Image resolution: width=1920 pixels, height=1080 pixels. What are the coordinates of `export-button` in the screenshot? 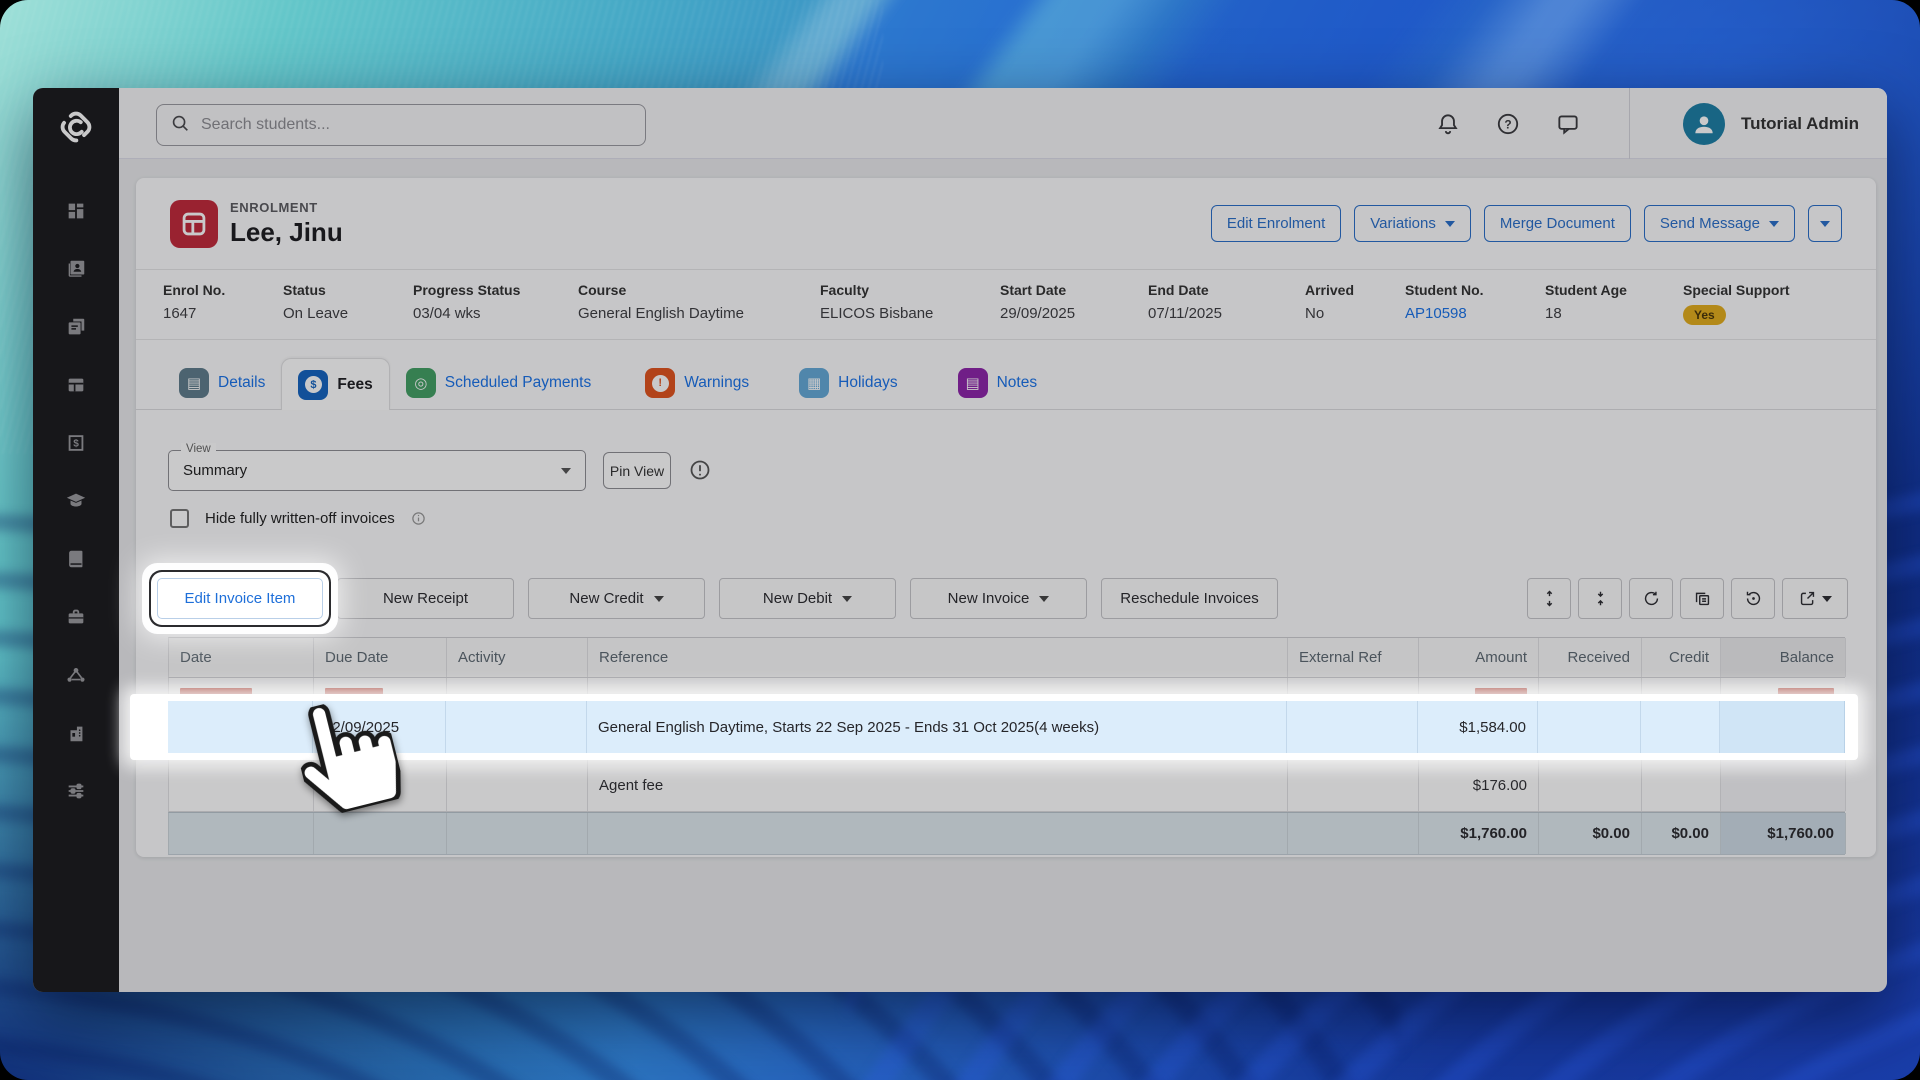 It's located at (1815, 598).